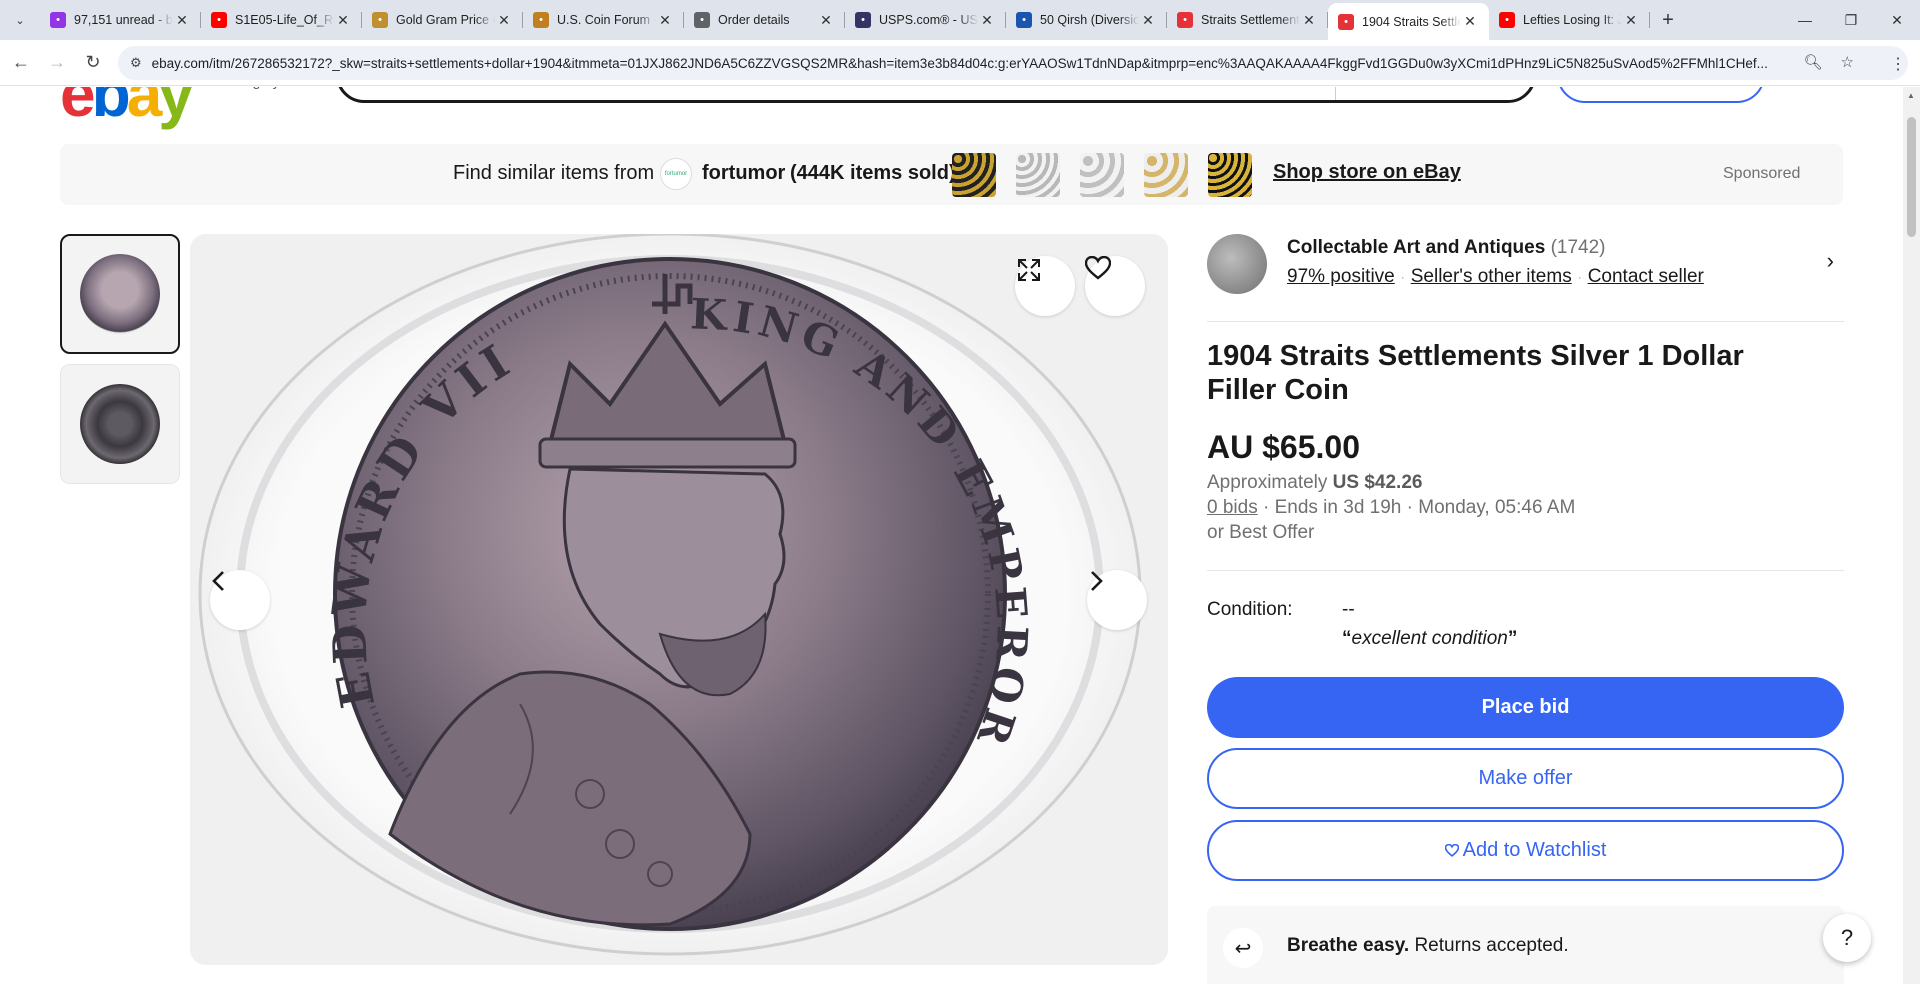  I want to click on divider, so click(1525, 570).